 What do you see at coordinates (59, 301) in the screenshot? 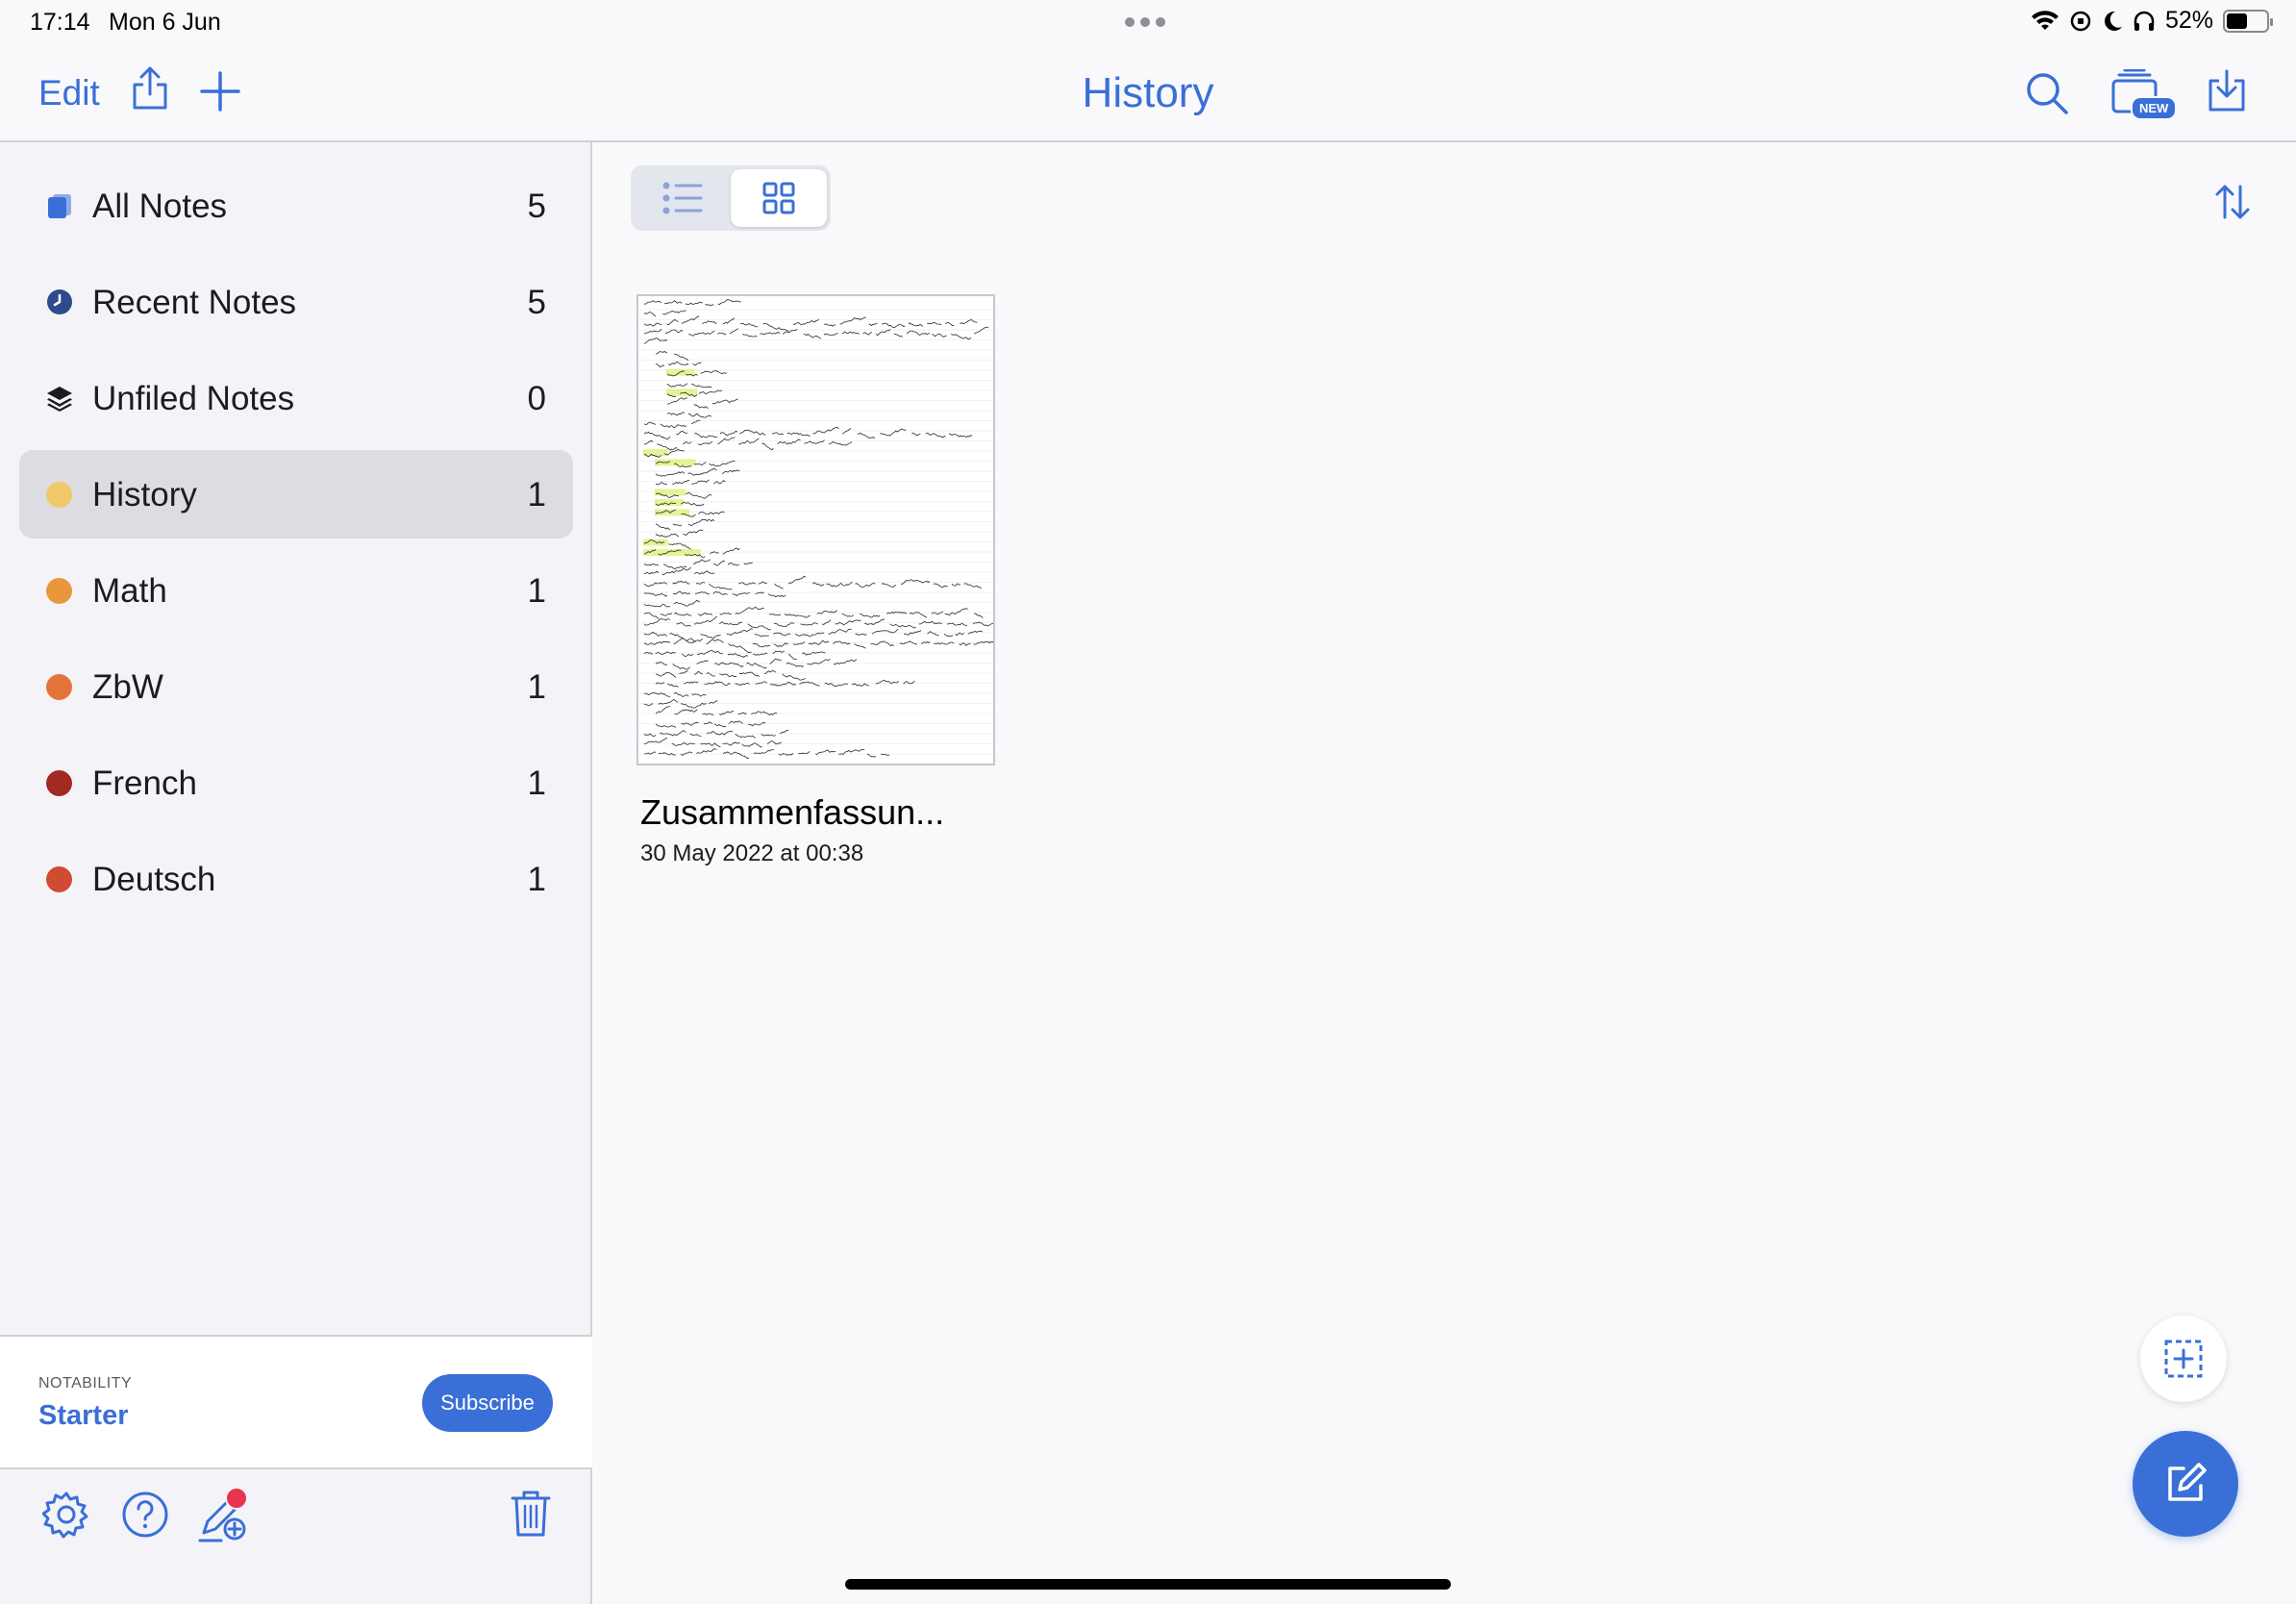
I see `clock-icon` at bounding box center [59, 301].